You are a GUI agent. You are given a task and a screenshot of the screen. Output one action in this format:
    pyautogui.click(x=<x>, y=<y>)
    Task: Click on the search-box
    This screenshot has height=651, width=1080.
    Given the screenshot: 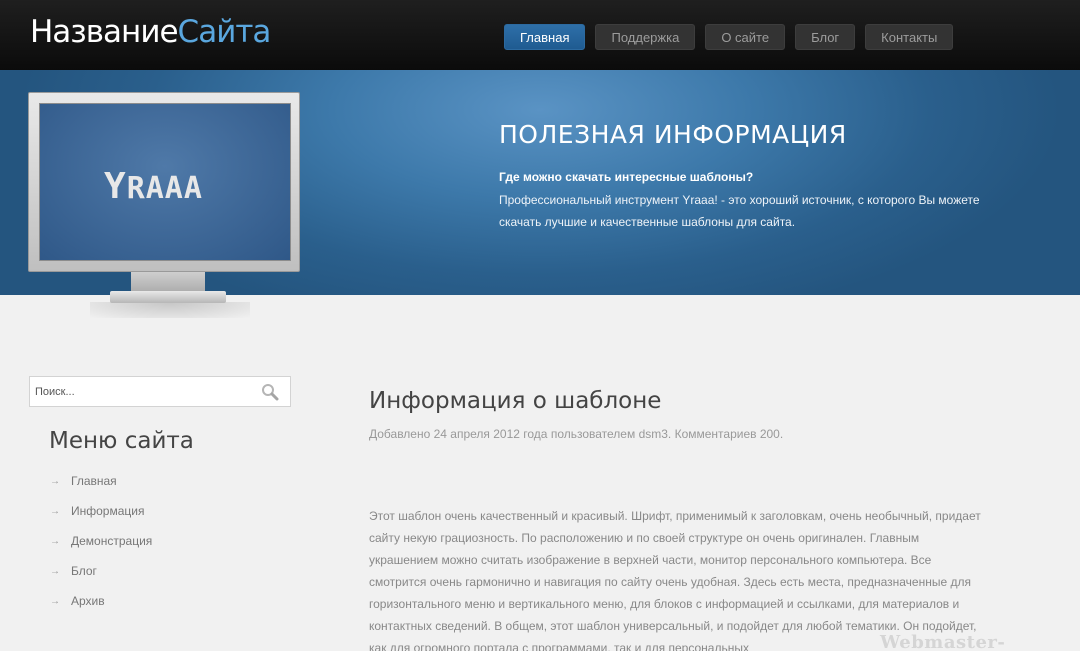 What is the action you would take?
    pyautogui.click(x=160, y=391)
    